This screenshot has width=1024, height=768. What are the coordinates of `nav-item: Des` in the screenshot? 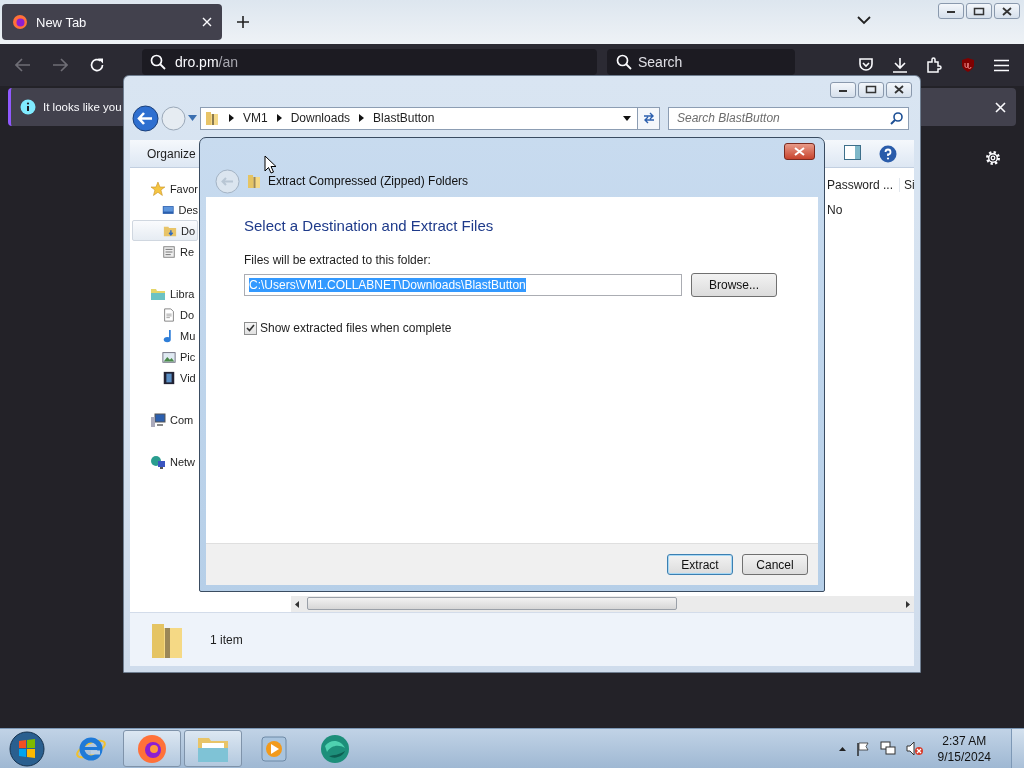 It's located at (165, 209).